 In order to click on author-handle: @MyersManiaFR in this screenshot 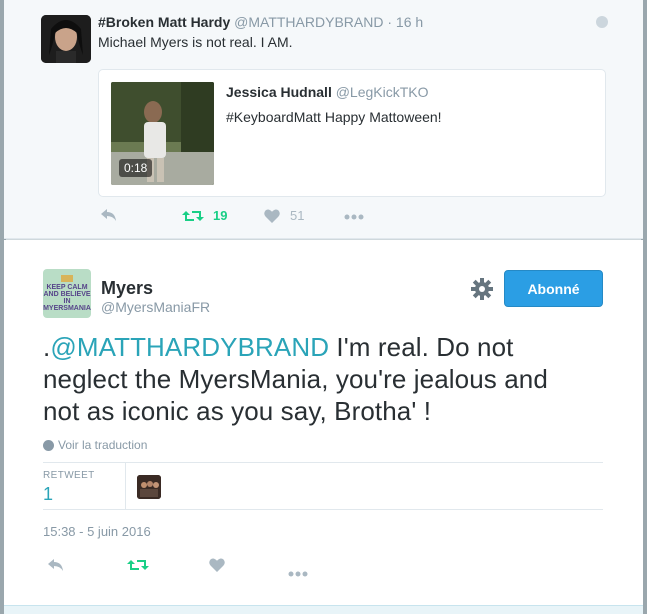, I will do `click(155, 307)`.